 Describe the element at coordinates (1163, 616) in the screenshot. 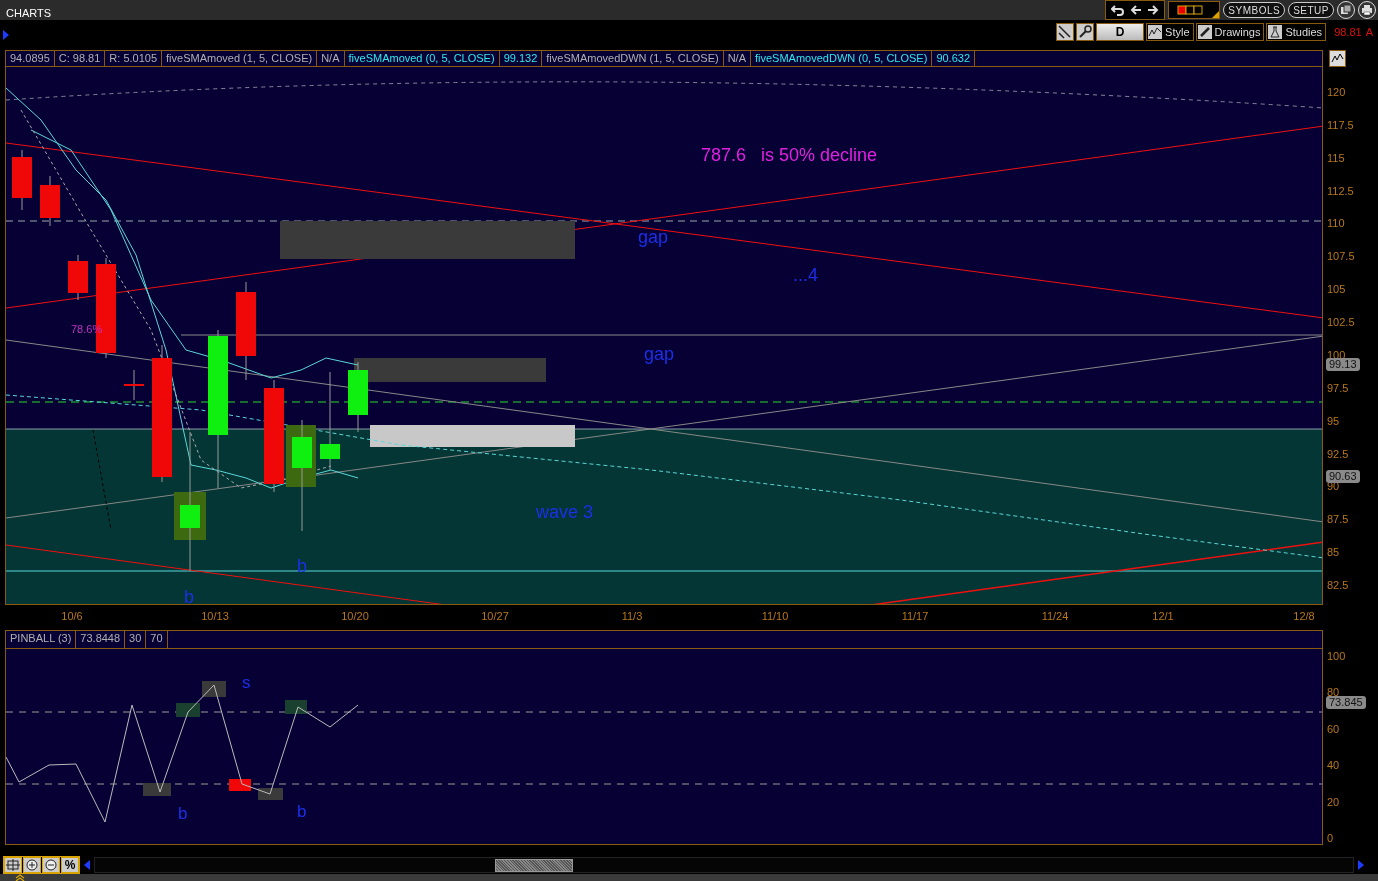

I see `date-label: 12/1` at that location.